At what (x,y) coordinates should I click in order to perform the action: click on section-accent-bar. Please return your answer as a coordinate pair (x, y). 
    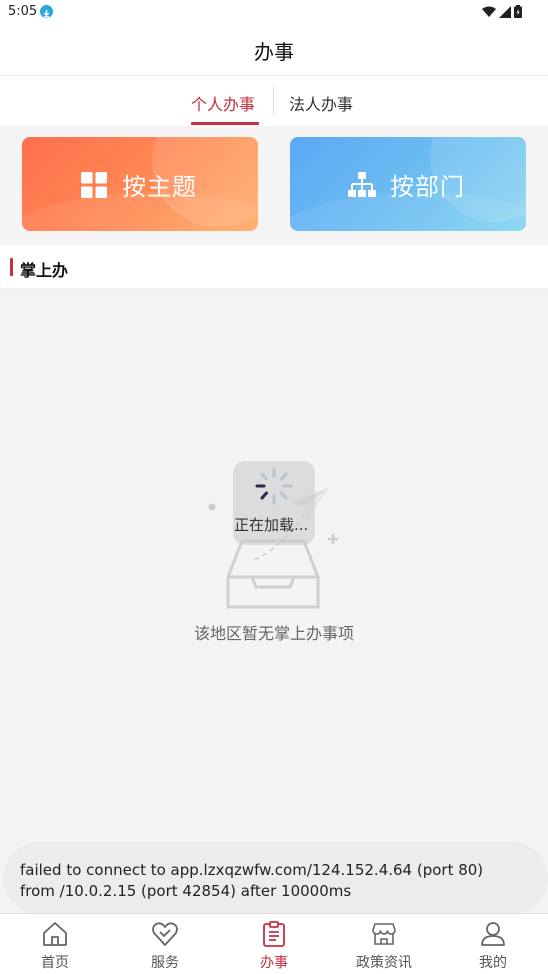
    Looking at the image, I should click on (11, 267).